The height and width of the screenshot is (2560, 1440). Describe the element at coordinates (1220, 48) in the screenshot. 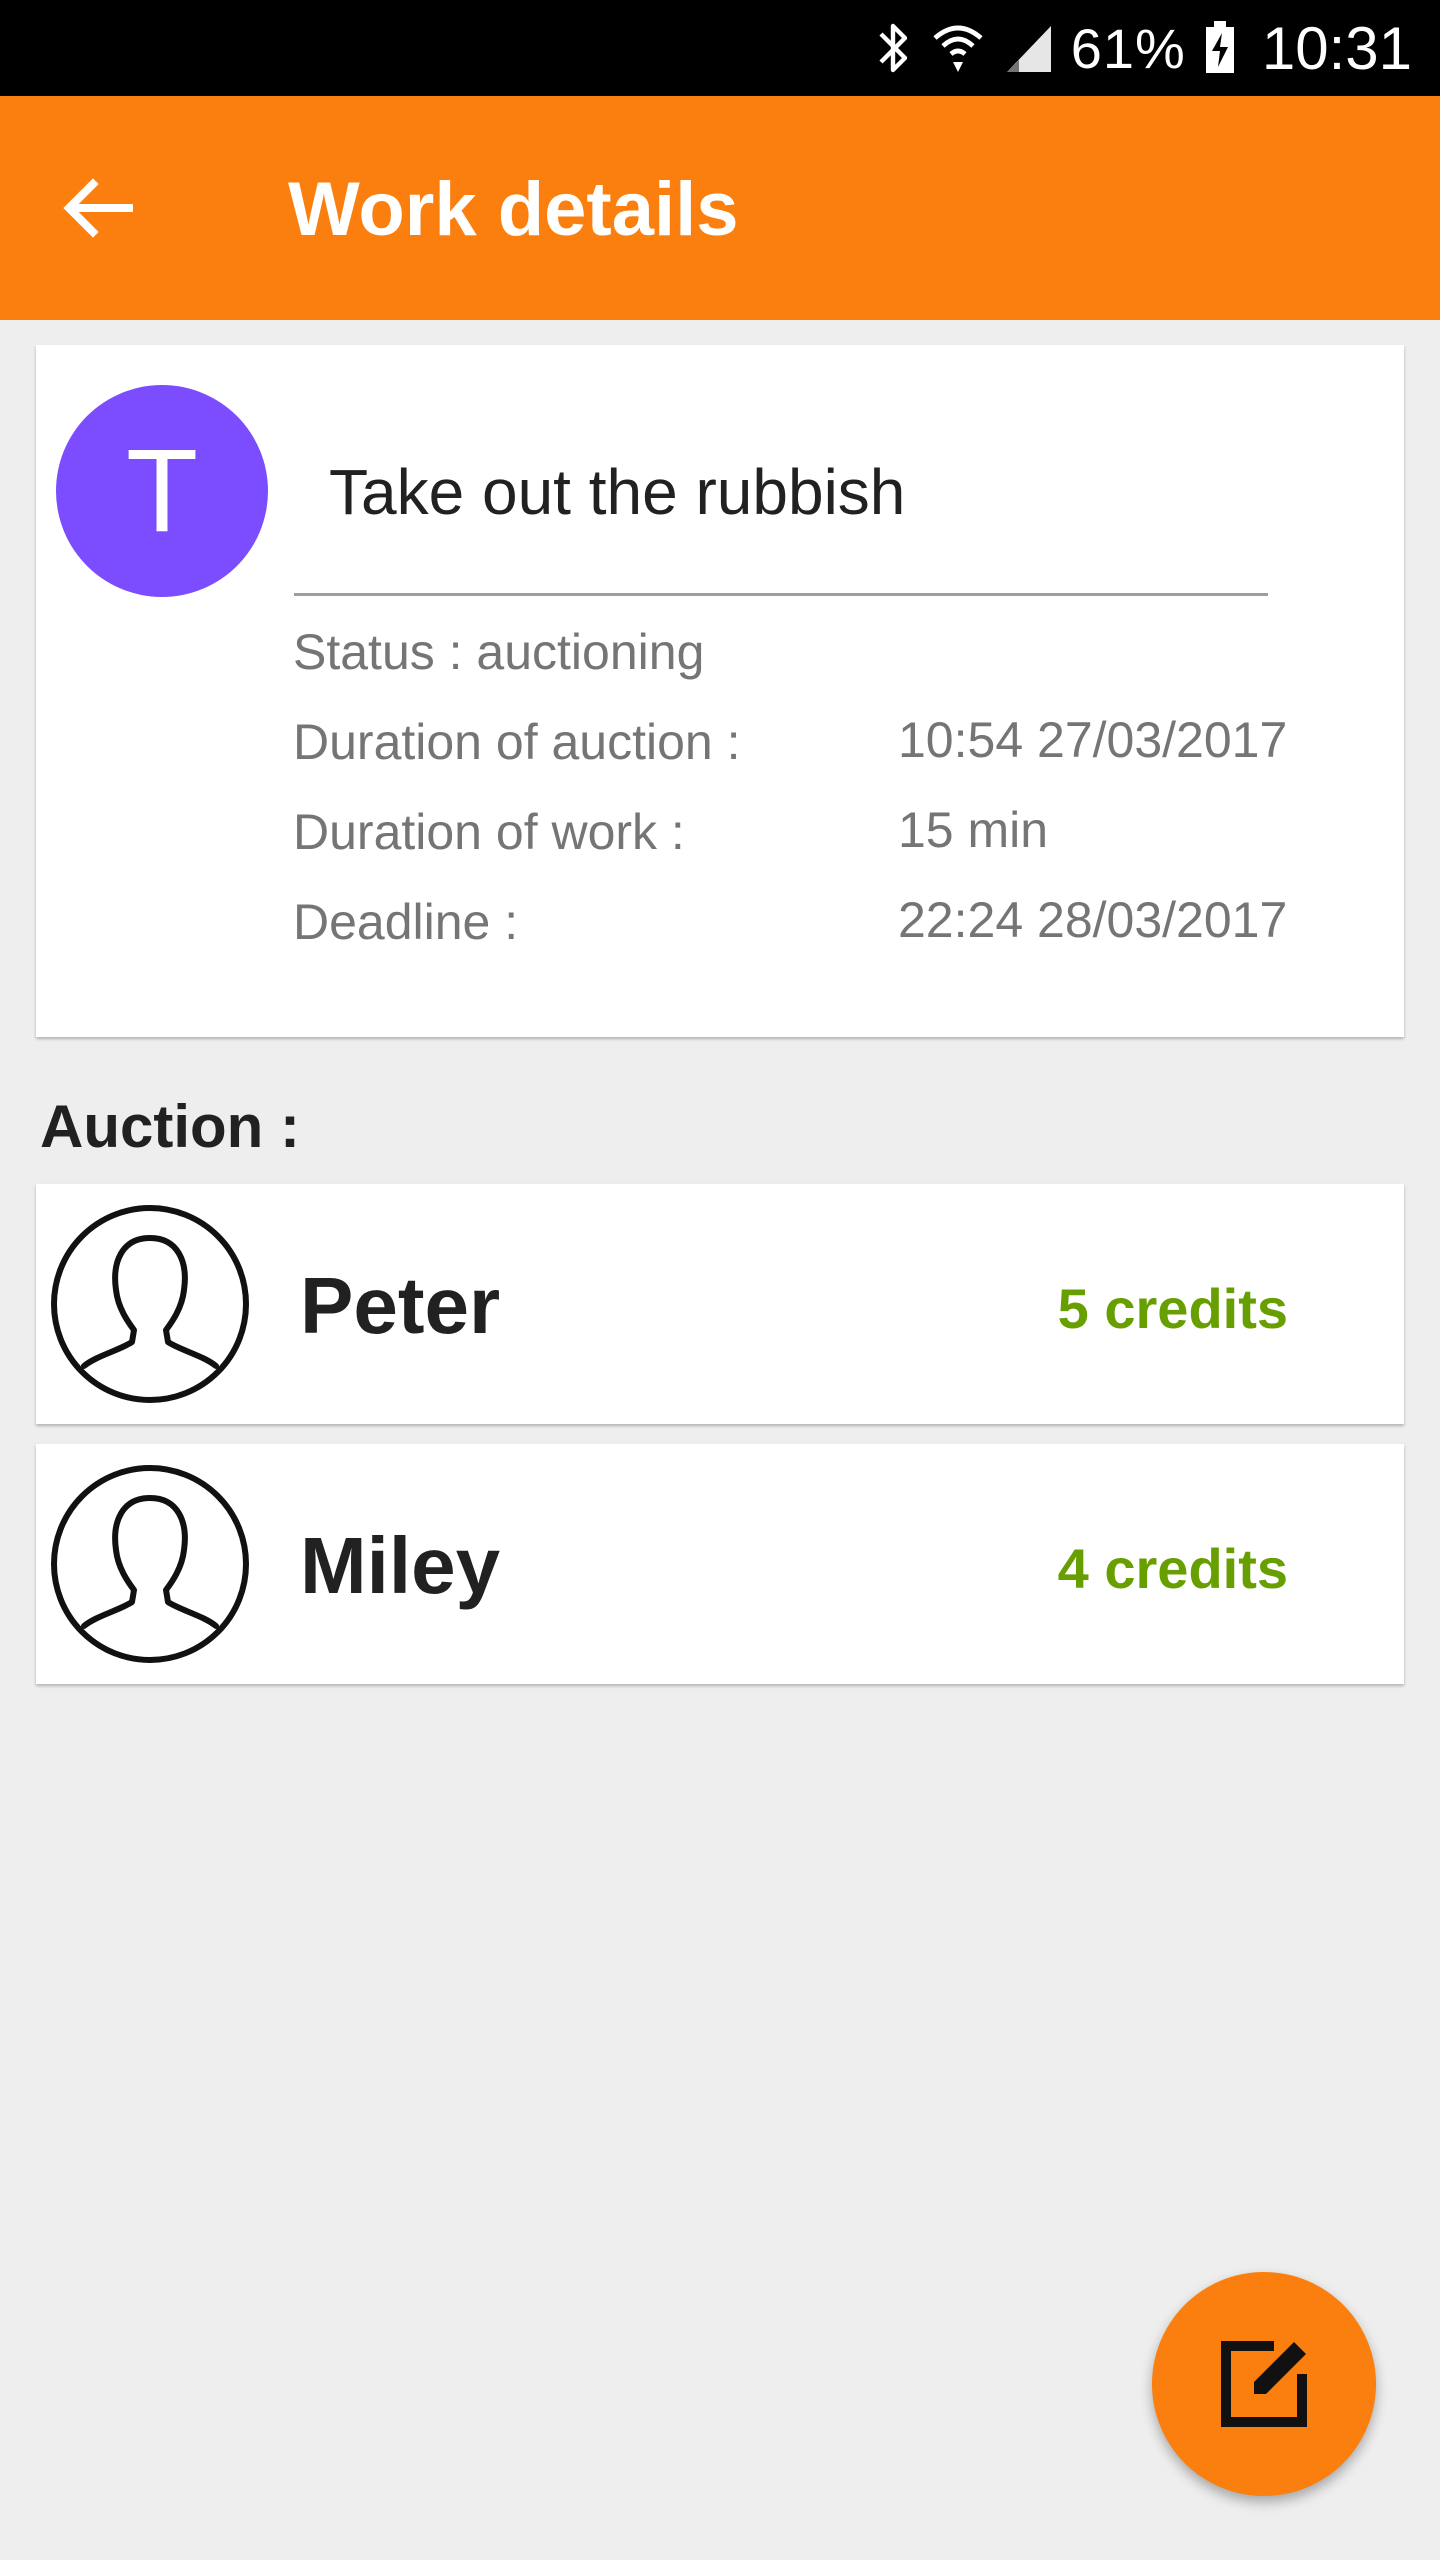

I see `battery-charging-icon` at that location.